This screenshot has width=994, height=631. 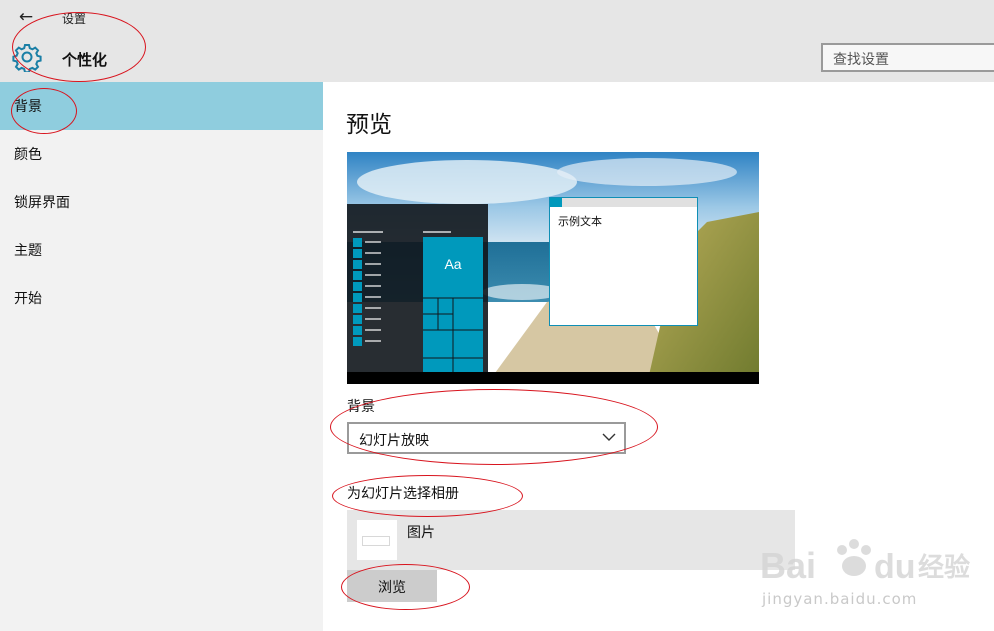 What do you see at coordinates (28, 107) in the screenshot?
I see `sidebar-item-label: 背景` at bounding box center [28, 107].